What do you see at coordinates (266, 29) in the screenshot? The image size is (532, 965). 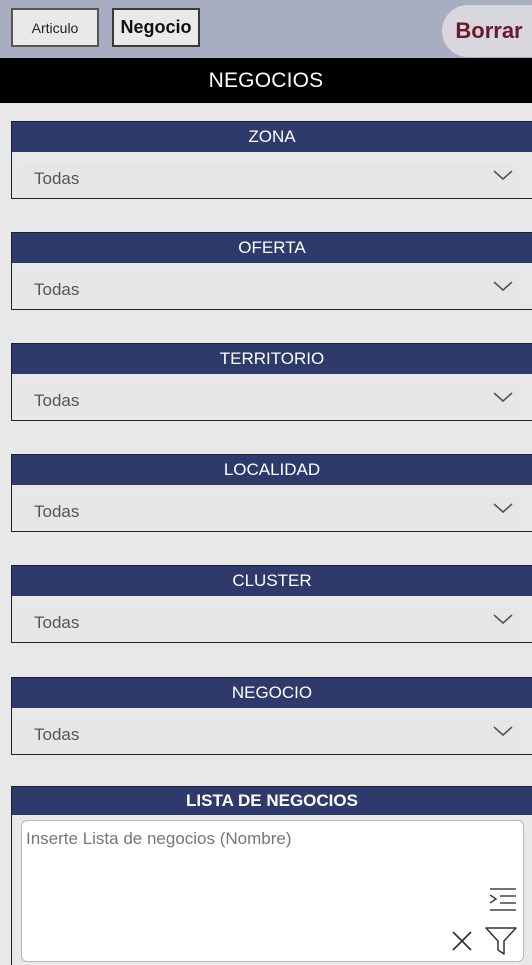 I see `top-bar: Articulo Negocio Borrar` at bounding box center [266, 29].